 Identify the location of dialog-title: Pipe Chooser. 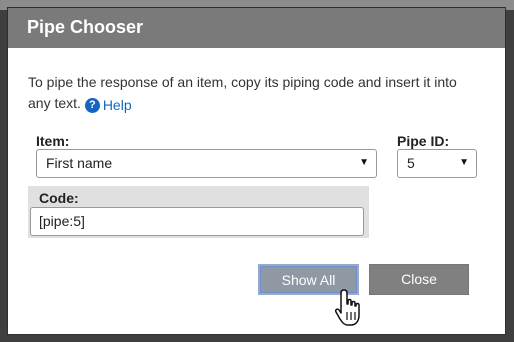
(85, 27).